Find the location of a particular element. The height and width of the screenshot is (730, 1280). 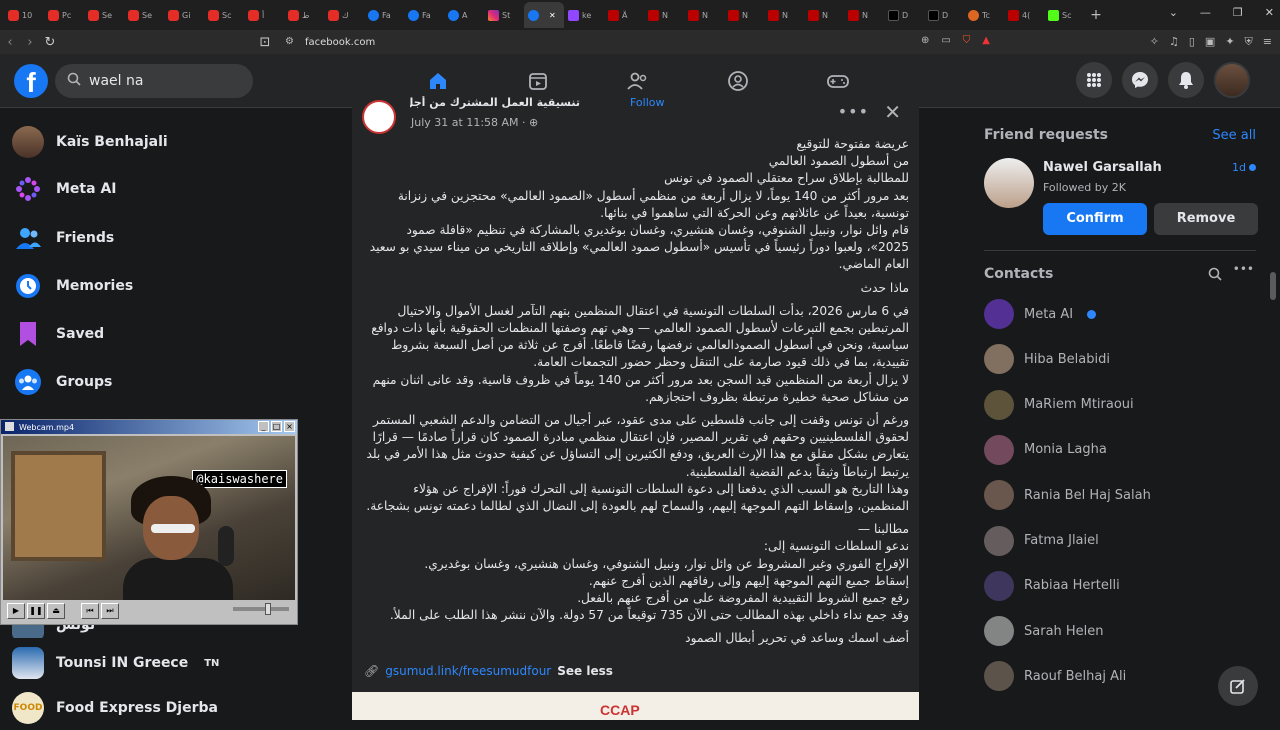

next-icon: ⏭ is located at coordinates (110, 611).